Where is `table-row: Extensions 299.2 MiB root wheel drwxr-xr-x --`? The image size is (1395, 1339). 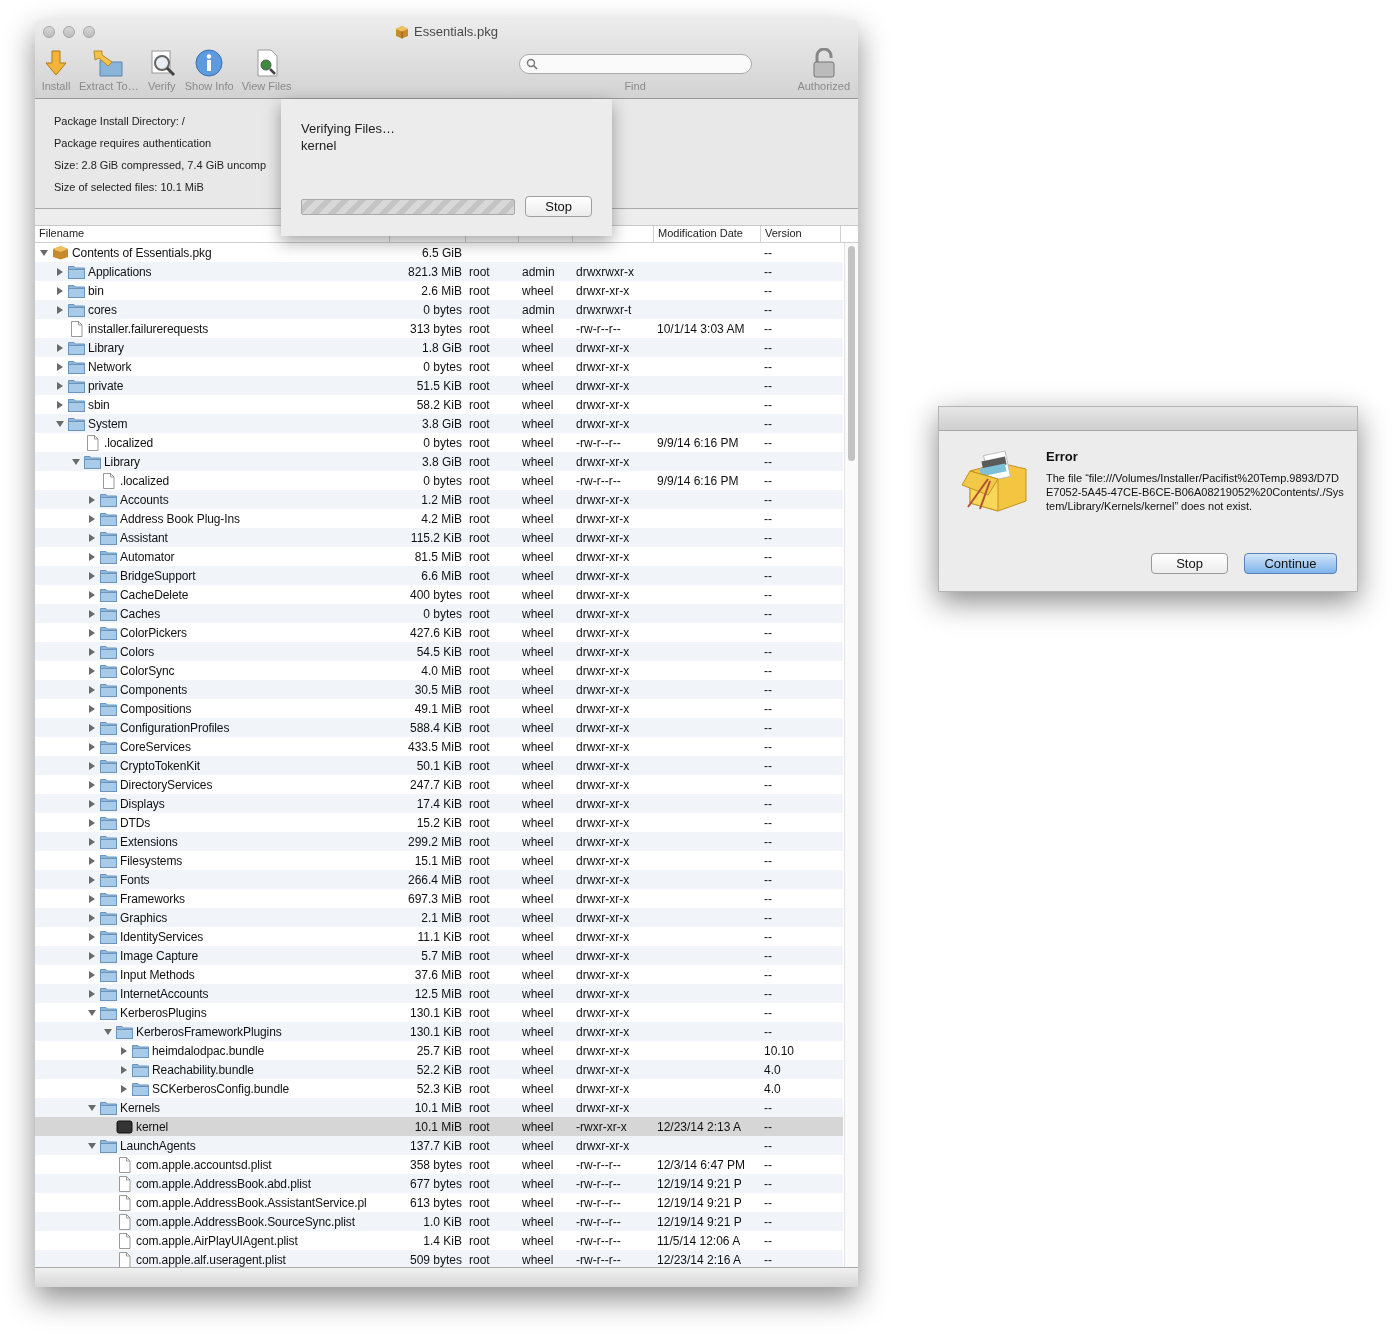
table-row: Extensions 299.2 MiB root wheel drwxr-xr-x -- is located at coordinates (439, 841).